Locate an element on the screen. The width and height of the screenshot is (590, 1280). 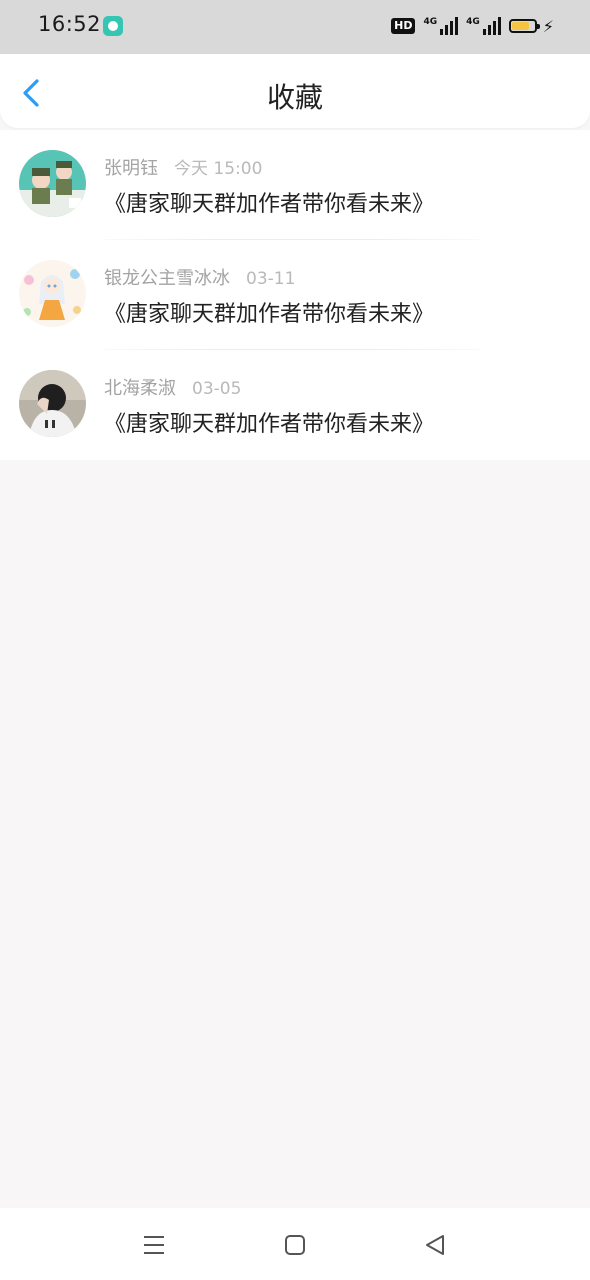
signal-sim1-label: 4G is located at coordinates (430, 22).